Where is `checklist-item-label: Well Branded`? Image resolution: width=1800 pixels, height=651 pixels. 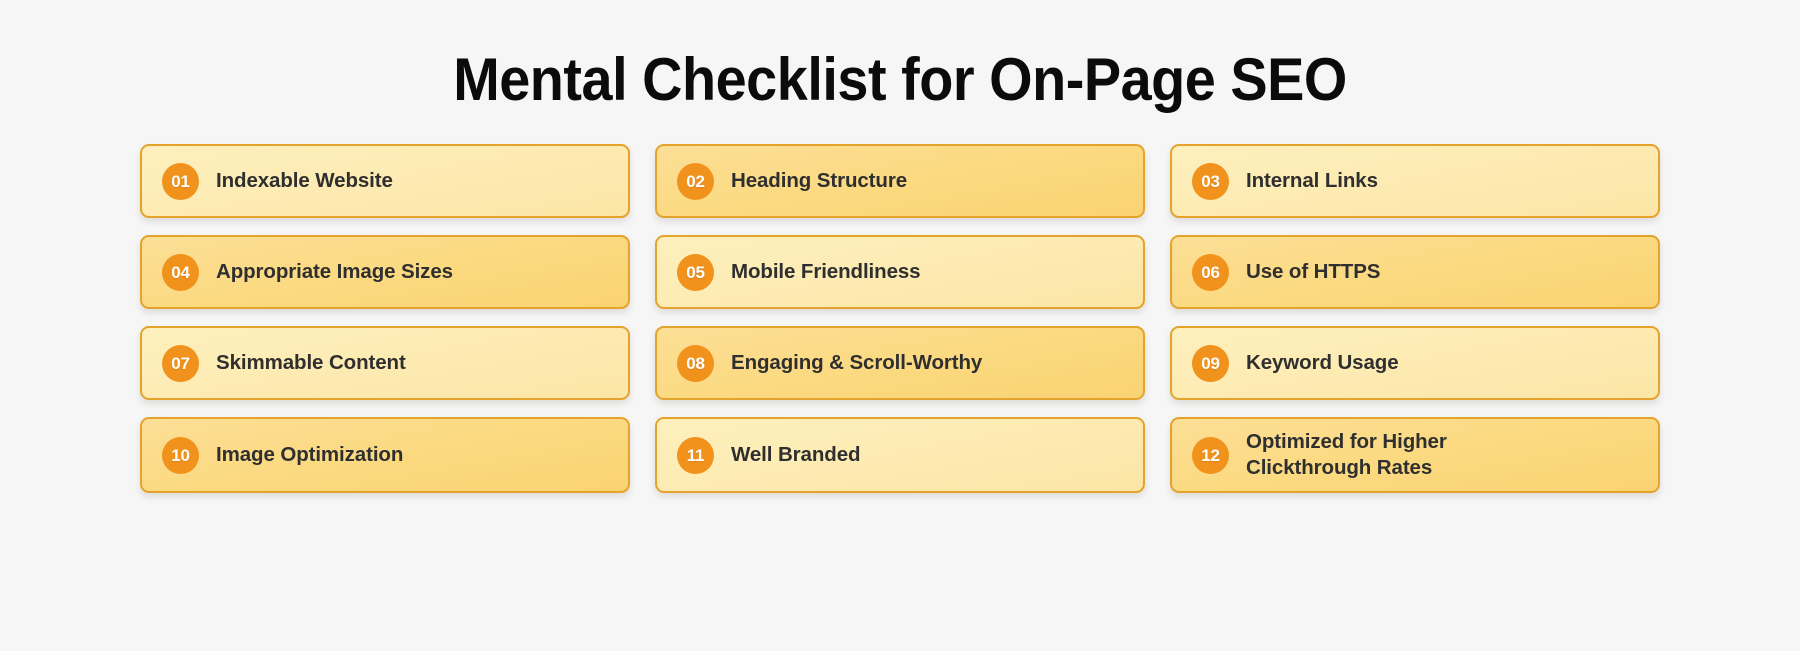 checklist-item-label: Well Branded is located at coordinates (796, 455).